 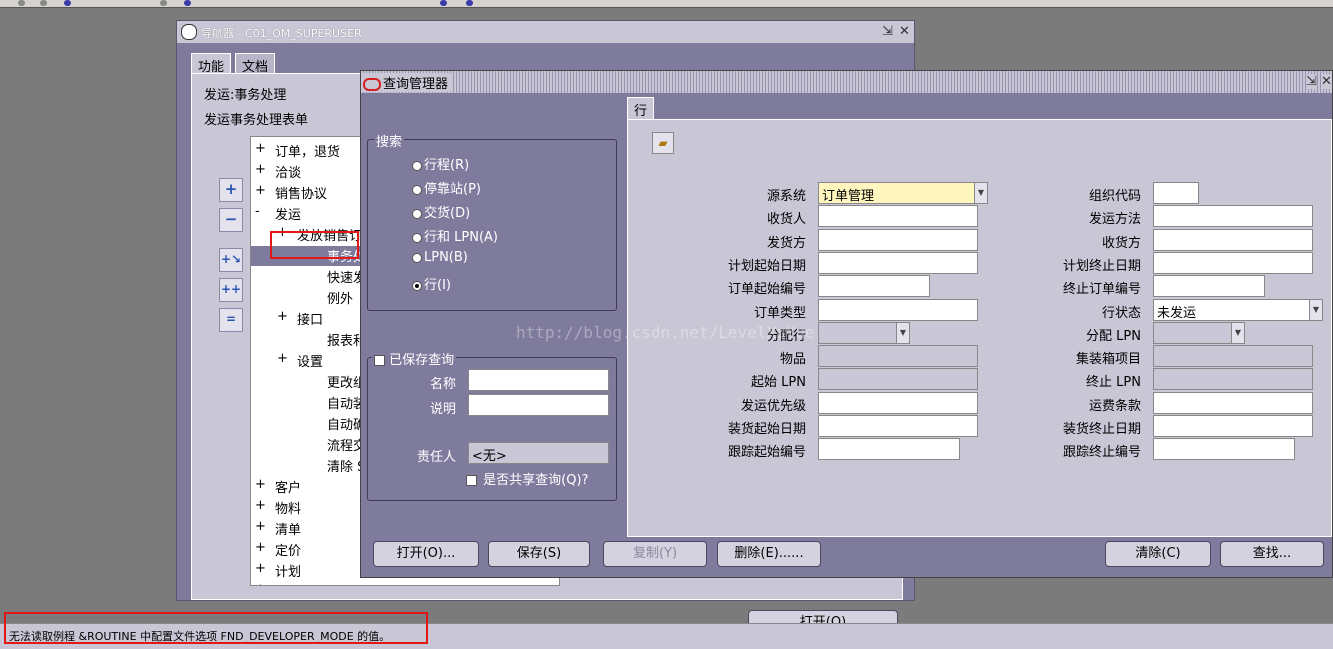 What do you see at coordinates (766, 290) in the screenshot?
I see `left-field-label: 订单起始编号` at bounding box center [766, 290].